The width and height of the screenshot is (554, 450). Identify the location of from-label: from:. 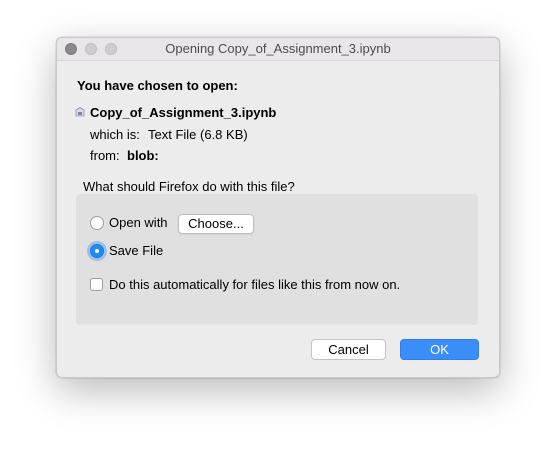
(105, 155).